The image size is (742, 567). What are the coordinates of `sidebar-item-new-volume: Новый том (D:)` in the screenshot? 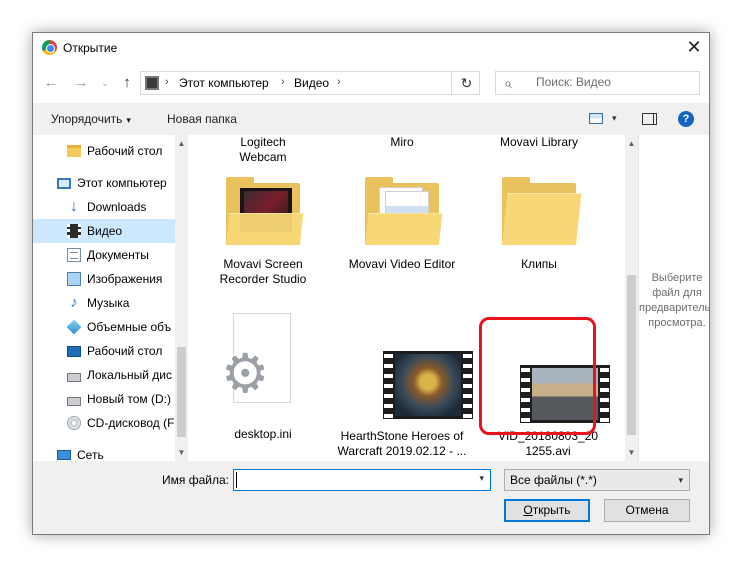 It's located at (104, 399).